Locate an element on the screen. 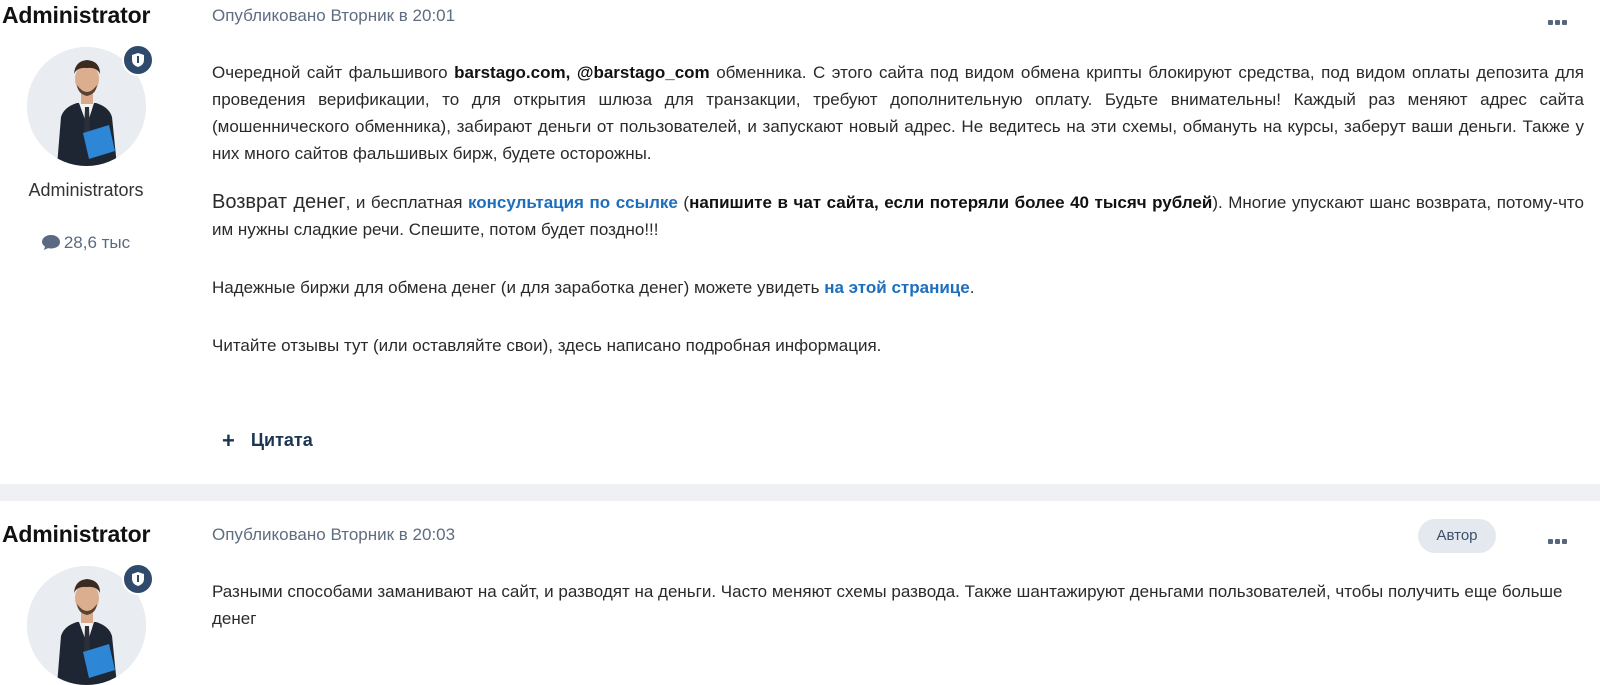 This screenshot has width=1600, height=685. post-count: 28,6 тыс is located at coordinates (86, 243).